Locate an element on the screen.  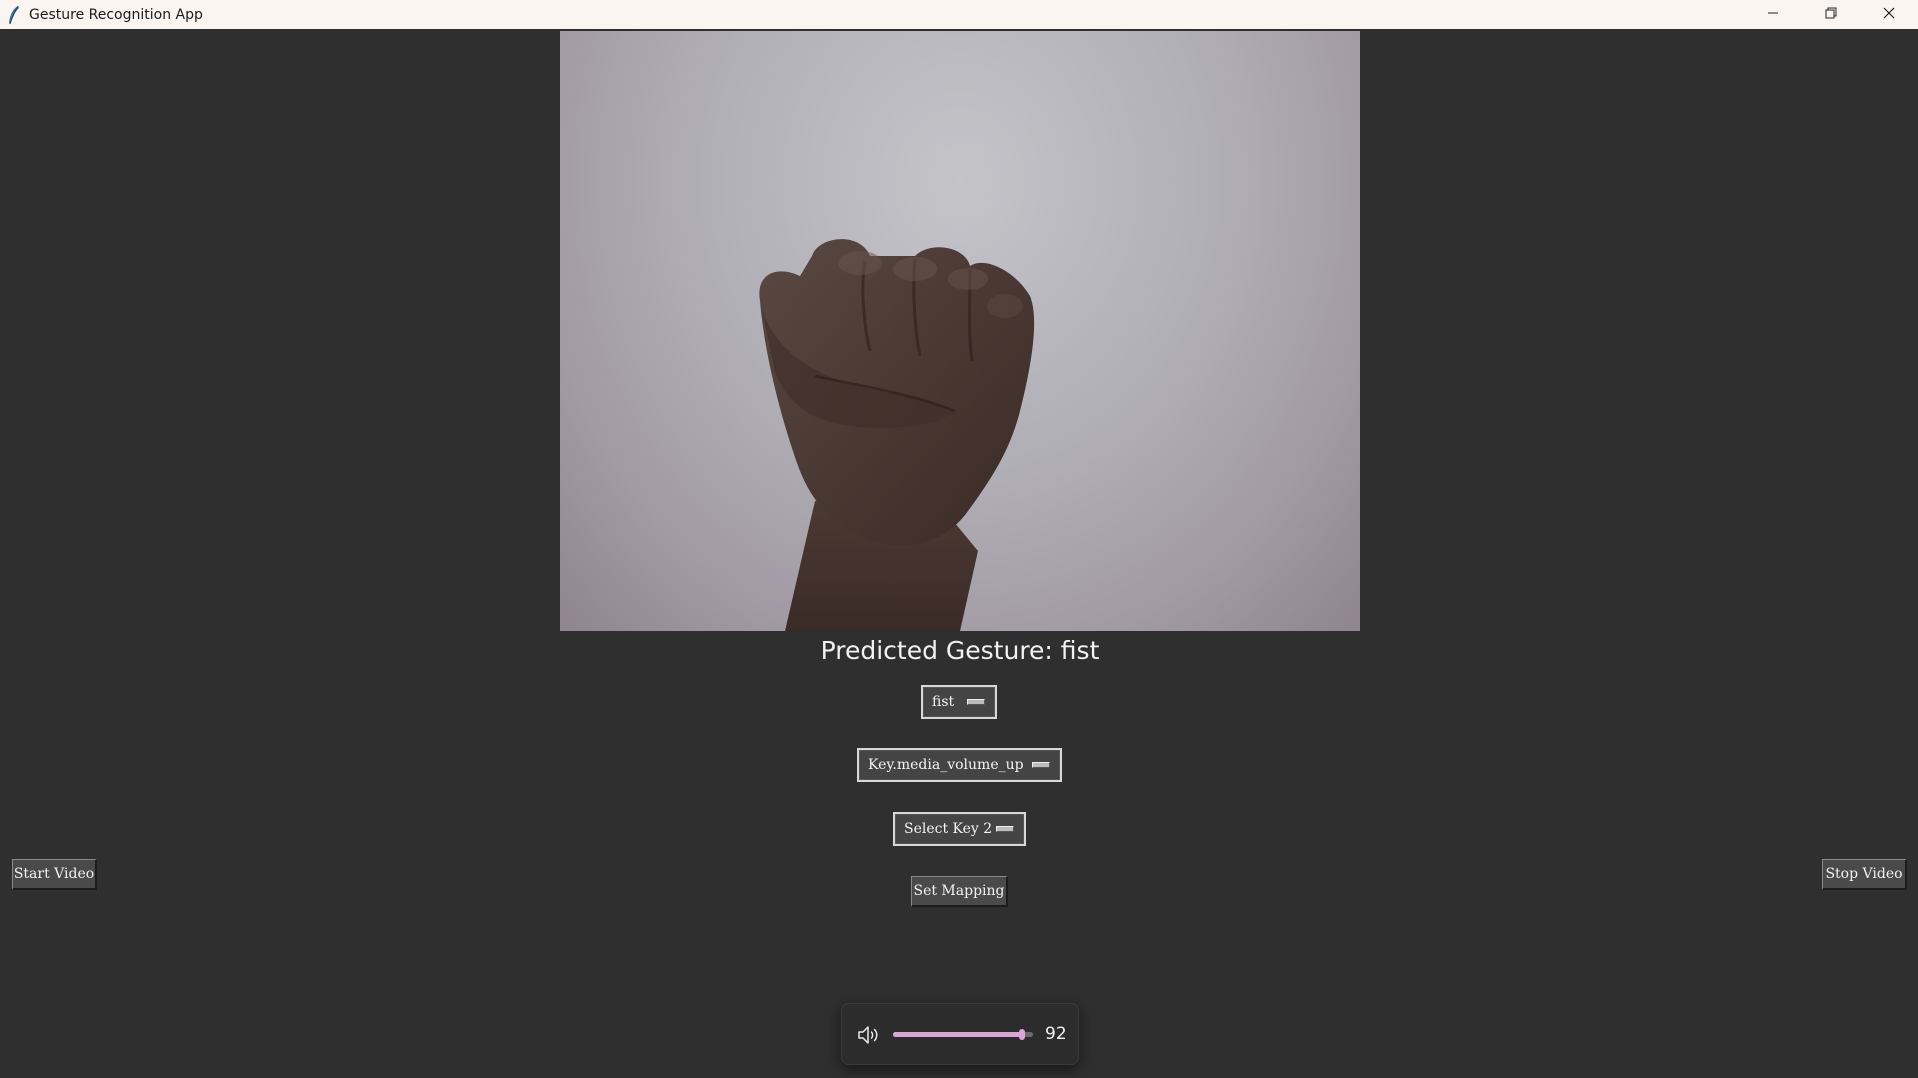
window-title: Gesture Recognition App is located at coordinates (116, 14).